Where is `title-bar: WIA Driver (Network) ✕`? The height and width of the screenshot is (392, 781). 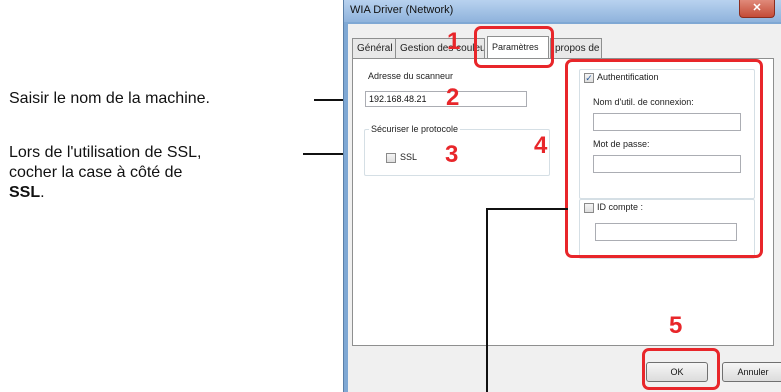
title-bar: WIA Driver (Network) ✕ is located at coordinates (562, 11).